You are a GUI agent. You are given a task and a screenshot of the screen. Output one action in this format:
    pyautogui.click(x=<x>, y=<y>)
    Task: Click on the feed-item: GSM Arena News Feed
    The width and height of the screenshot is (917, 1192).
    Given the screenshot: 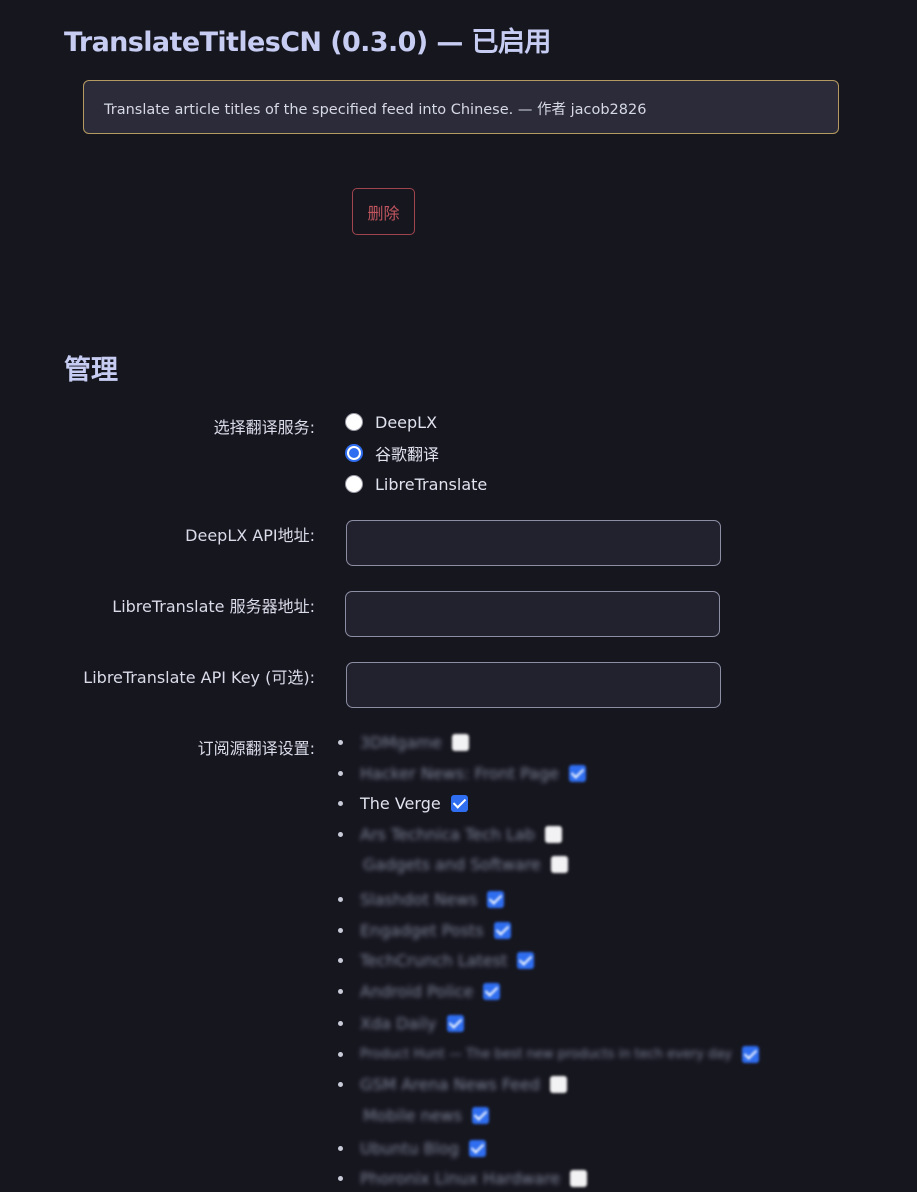 What is the action you would take?
    pyautogui.click(x=452, y=1084)
    